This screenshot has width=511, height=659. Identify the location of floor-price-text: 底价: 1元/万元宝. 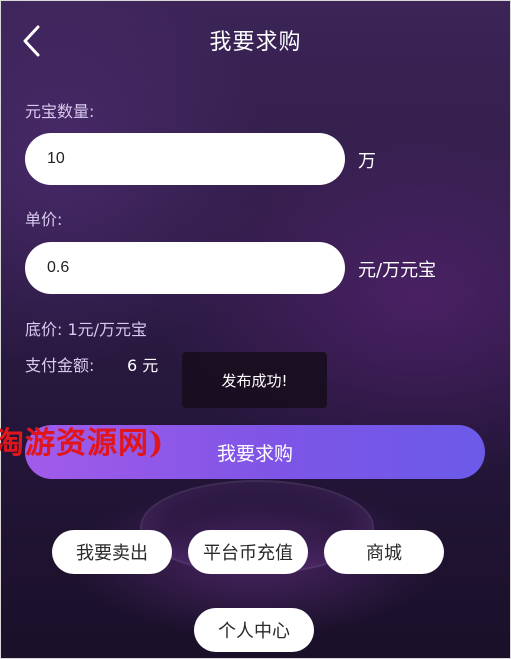
(86, 329).